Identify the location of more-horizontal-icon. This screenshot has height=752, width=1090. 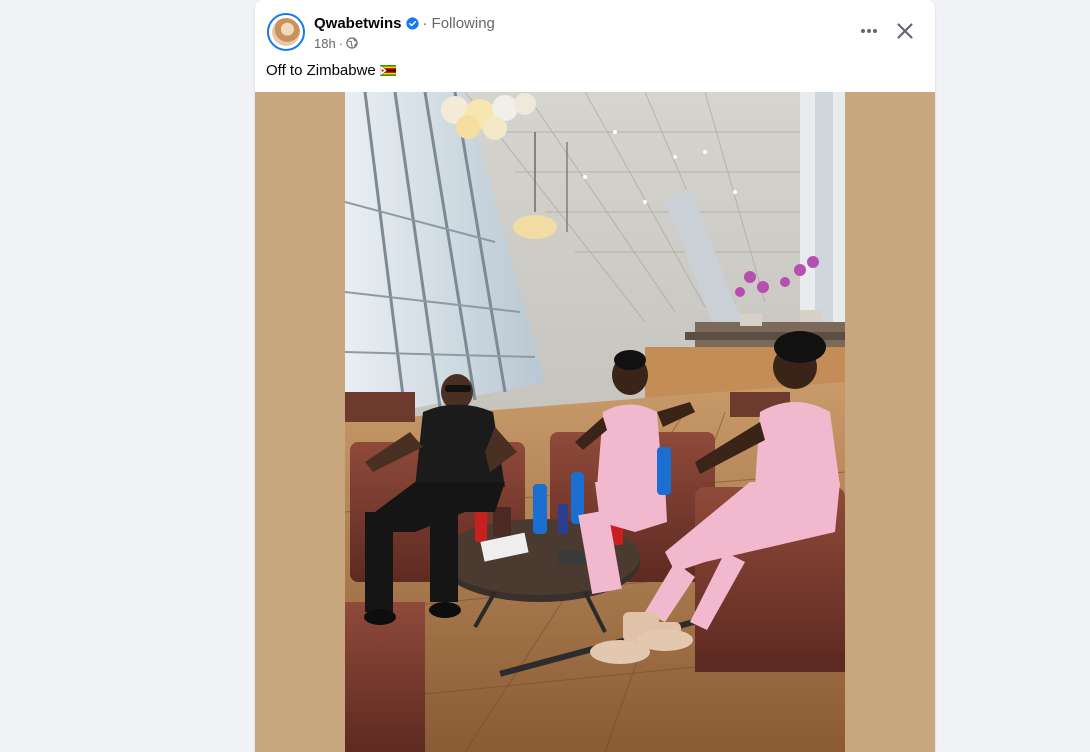
(869, 31).